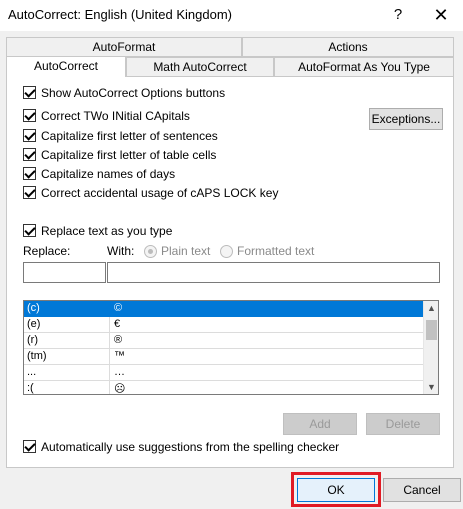 The height and width of the screenshot is (509, 463). Describe the element at coordinates (223, 309) in the screenshot. I see `list-item: (c) ©` at that location.